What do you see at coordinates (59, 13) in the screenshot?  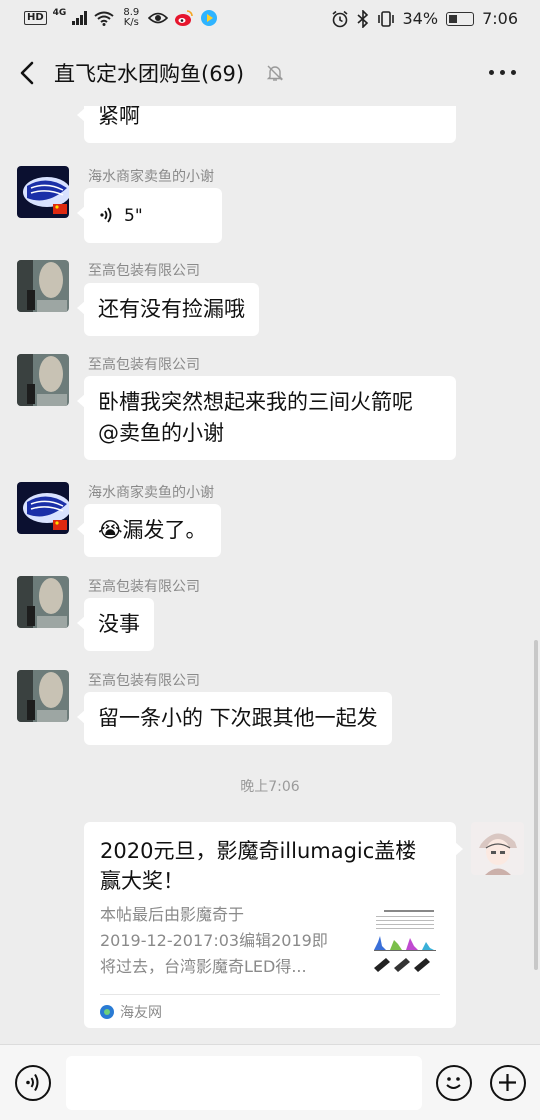 I see `network-type: 4G` at bounding box center [59, 13].